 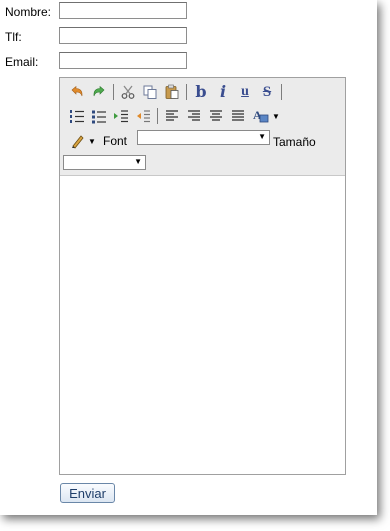 What do you see at coordinates (194, 116) in the screenshot?
I see `align-right-icon` at bounding box center [194, 116].